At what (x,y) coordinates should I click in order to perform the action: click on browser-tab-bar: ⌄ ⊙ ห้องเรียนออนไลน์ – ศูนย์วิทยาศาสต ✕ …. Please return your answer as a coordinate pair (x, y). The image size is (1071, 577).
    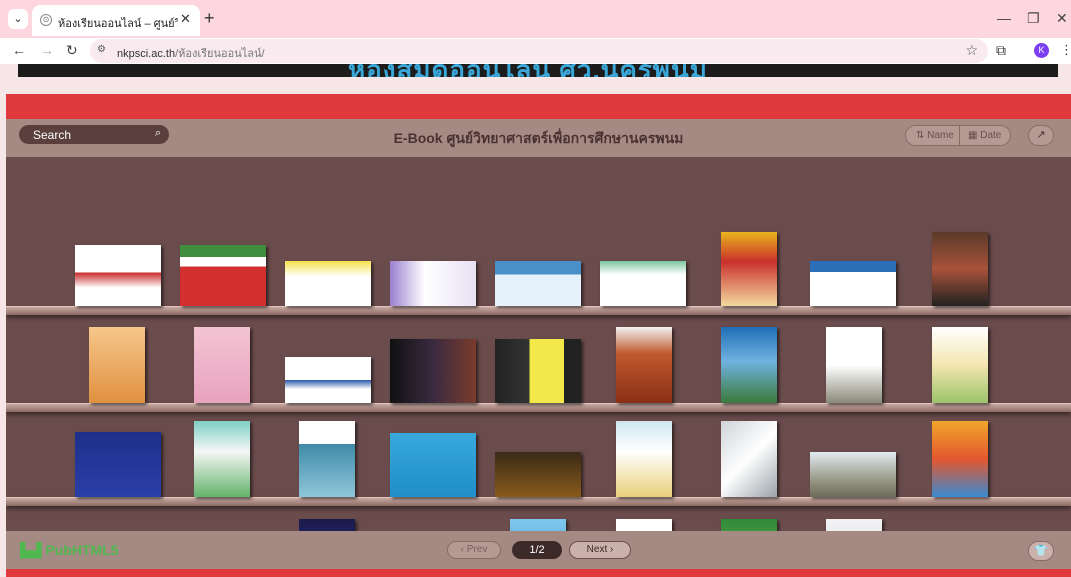
    Looking at the image, I should click on (535, 19).